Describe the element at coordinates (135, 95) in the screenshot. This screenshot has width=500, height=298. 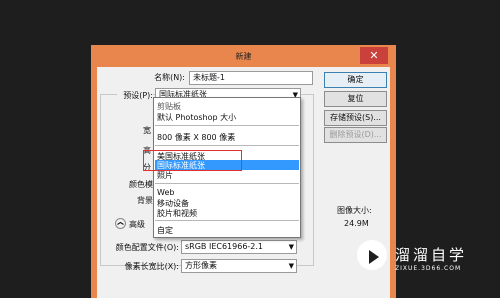
I see `preset-label: 预设(P):` at that location.